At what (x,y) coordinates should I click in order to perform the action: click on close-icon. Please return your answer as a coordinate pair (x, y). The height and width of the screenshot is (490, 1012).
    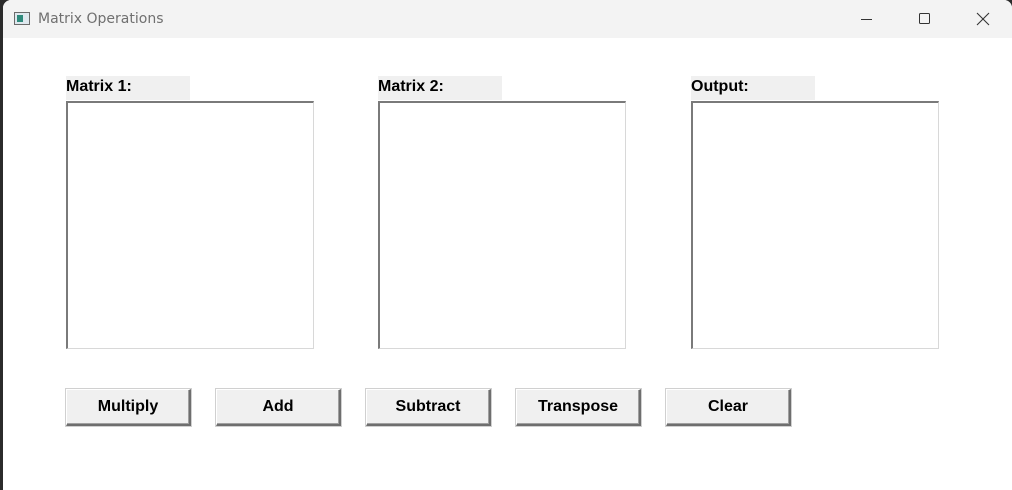
    Looking at the image, I should click on (983, 19).